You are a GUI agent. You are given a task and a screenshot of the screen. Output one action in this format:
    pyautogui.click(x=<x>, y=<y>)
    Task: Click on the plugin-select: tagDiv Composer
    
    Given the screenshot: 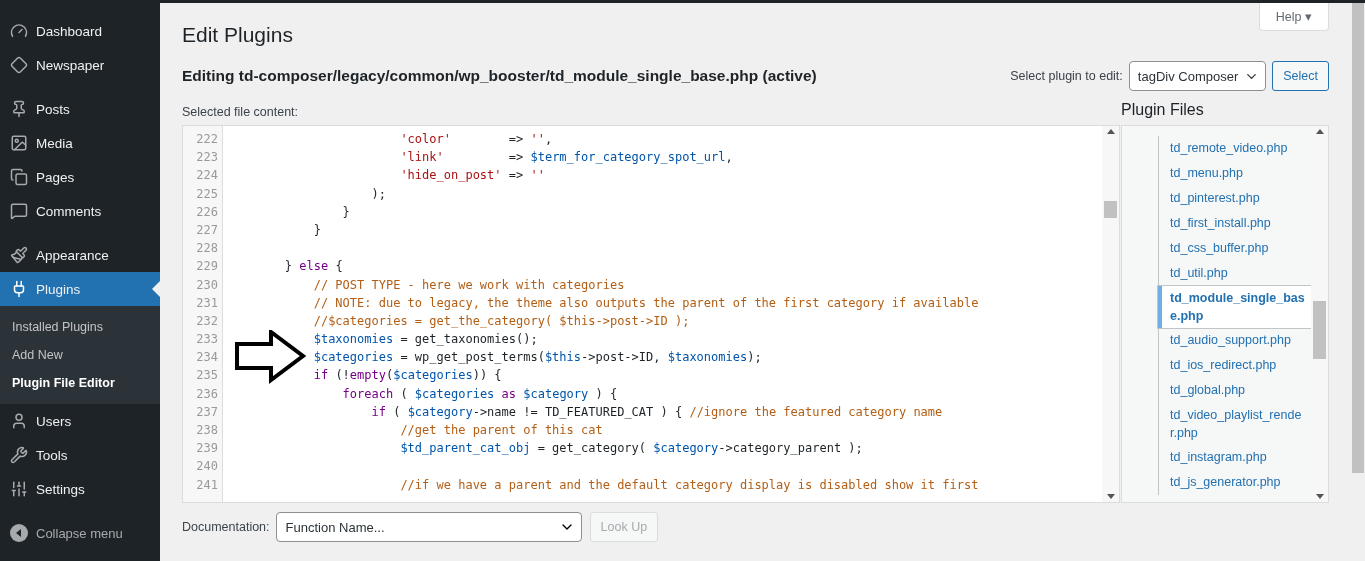 What is the action you would take?
    pyautogui.click(x=1197, y=76)
    